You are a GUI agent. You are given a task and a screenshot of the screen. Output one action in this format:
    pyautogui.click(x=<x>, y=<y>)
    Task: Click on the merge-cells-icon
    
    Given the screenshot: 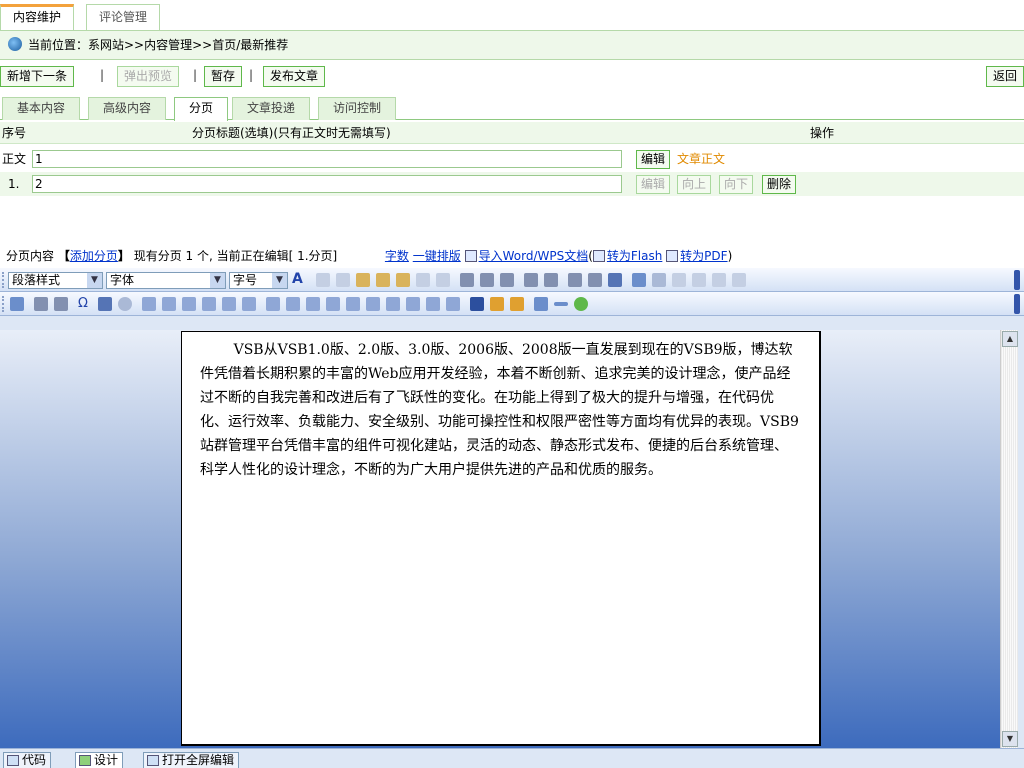 What is the action you would take?
    pyautogui.click(x=333, y=304)
    